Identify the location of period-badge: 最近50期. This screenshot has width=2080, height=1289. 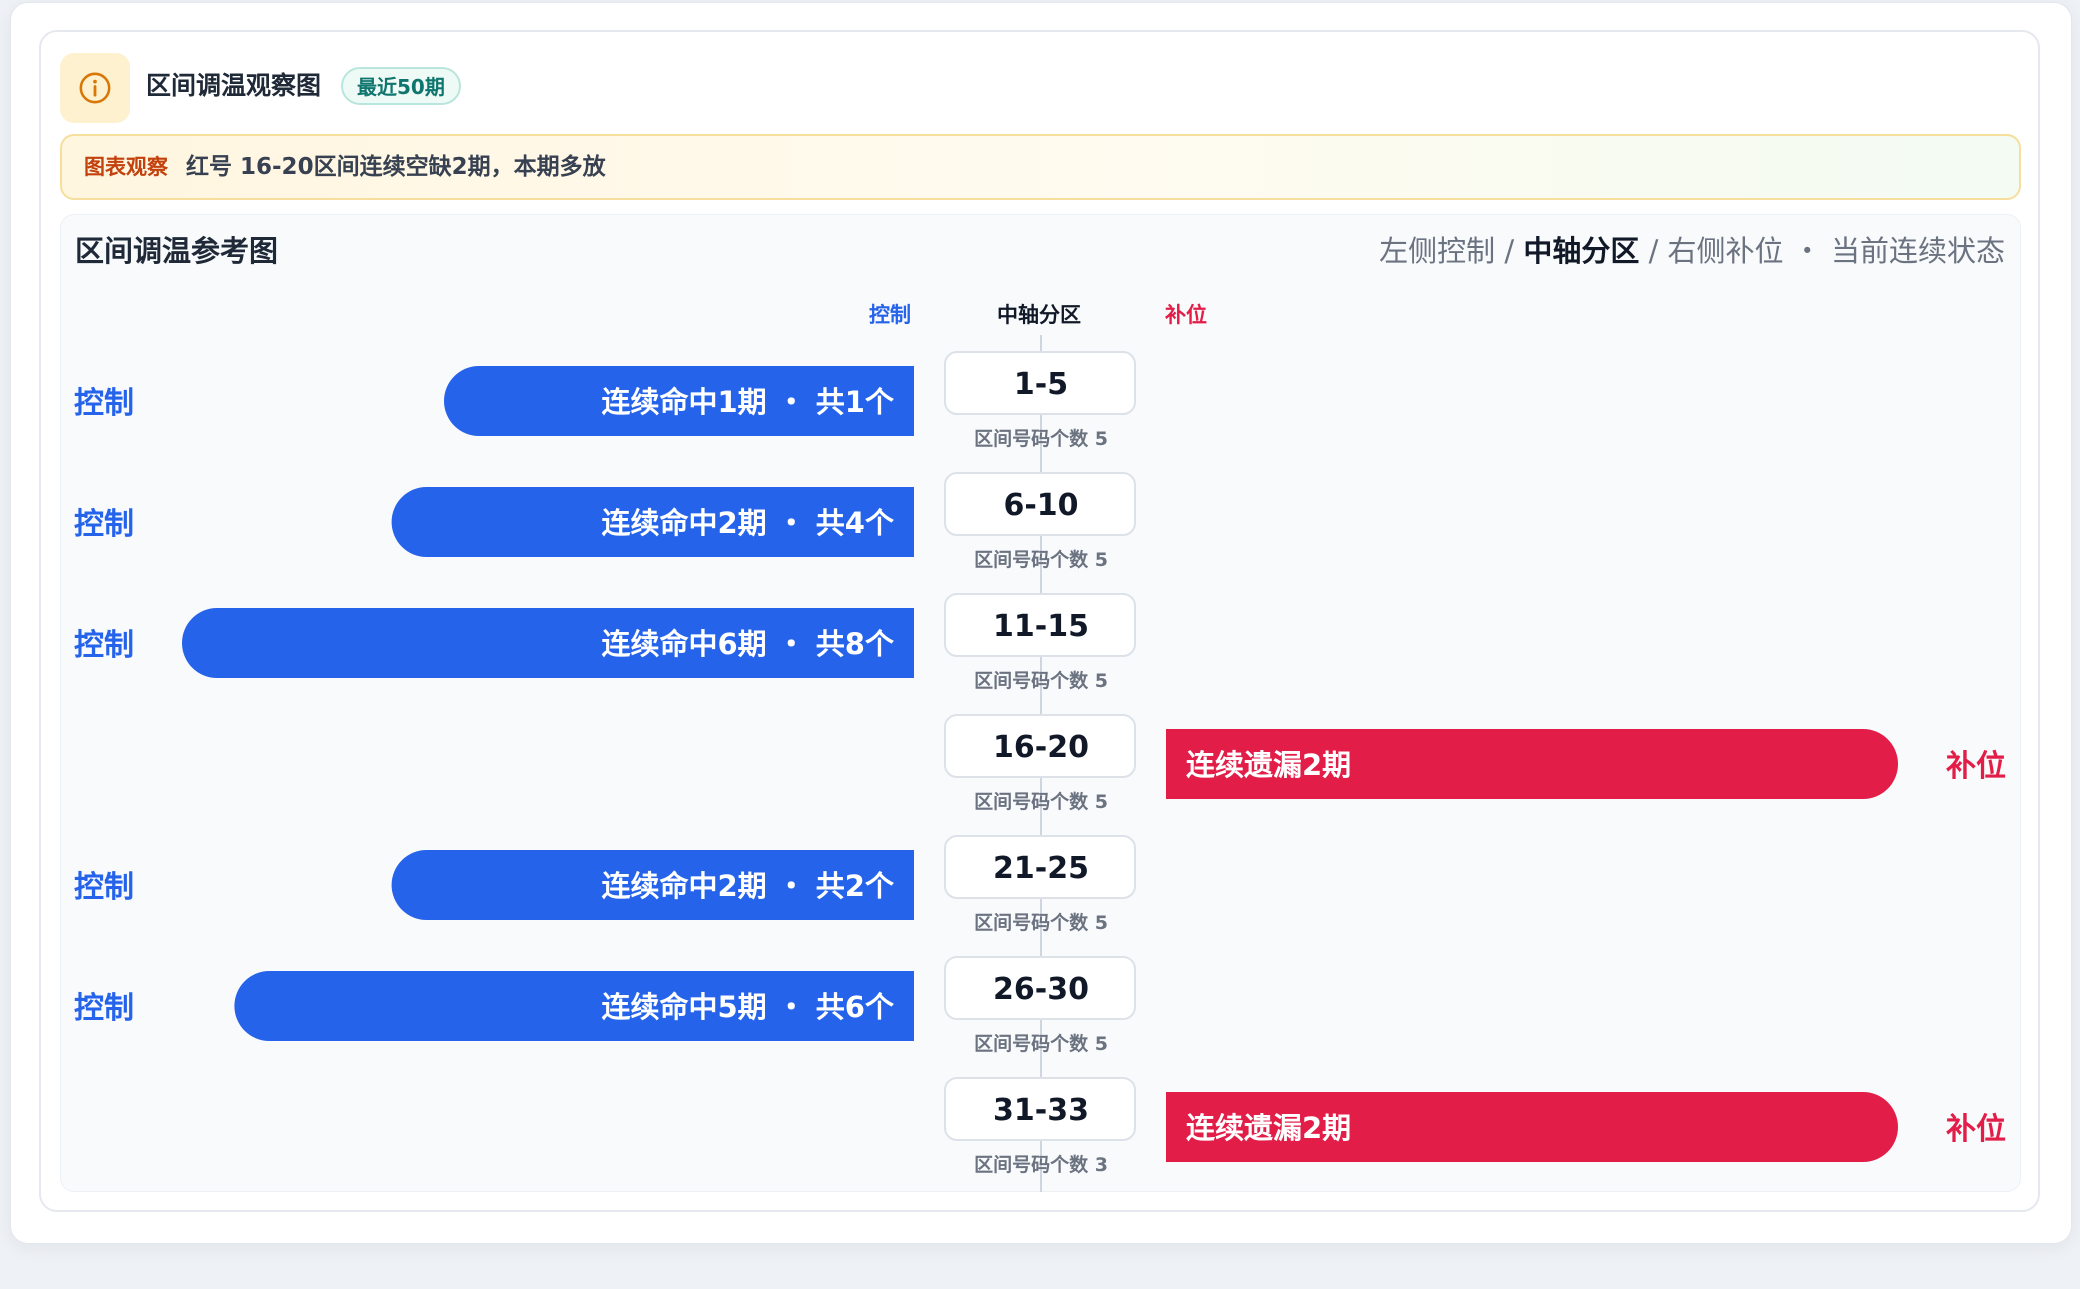
(401, 86).